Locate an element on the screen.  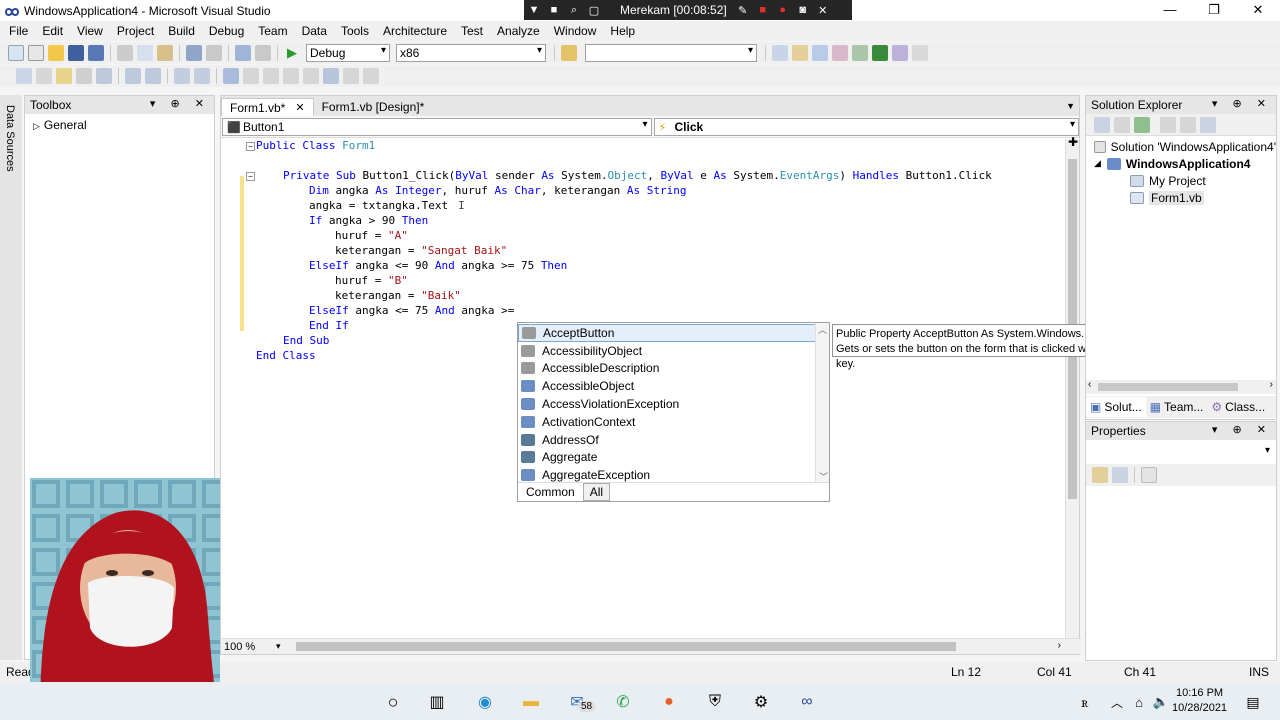
people-icon: ꭱ is located at coordinates (1085, 702).